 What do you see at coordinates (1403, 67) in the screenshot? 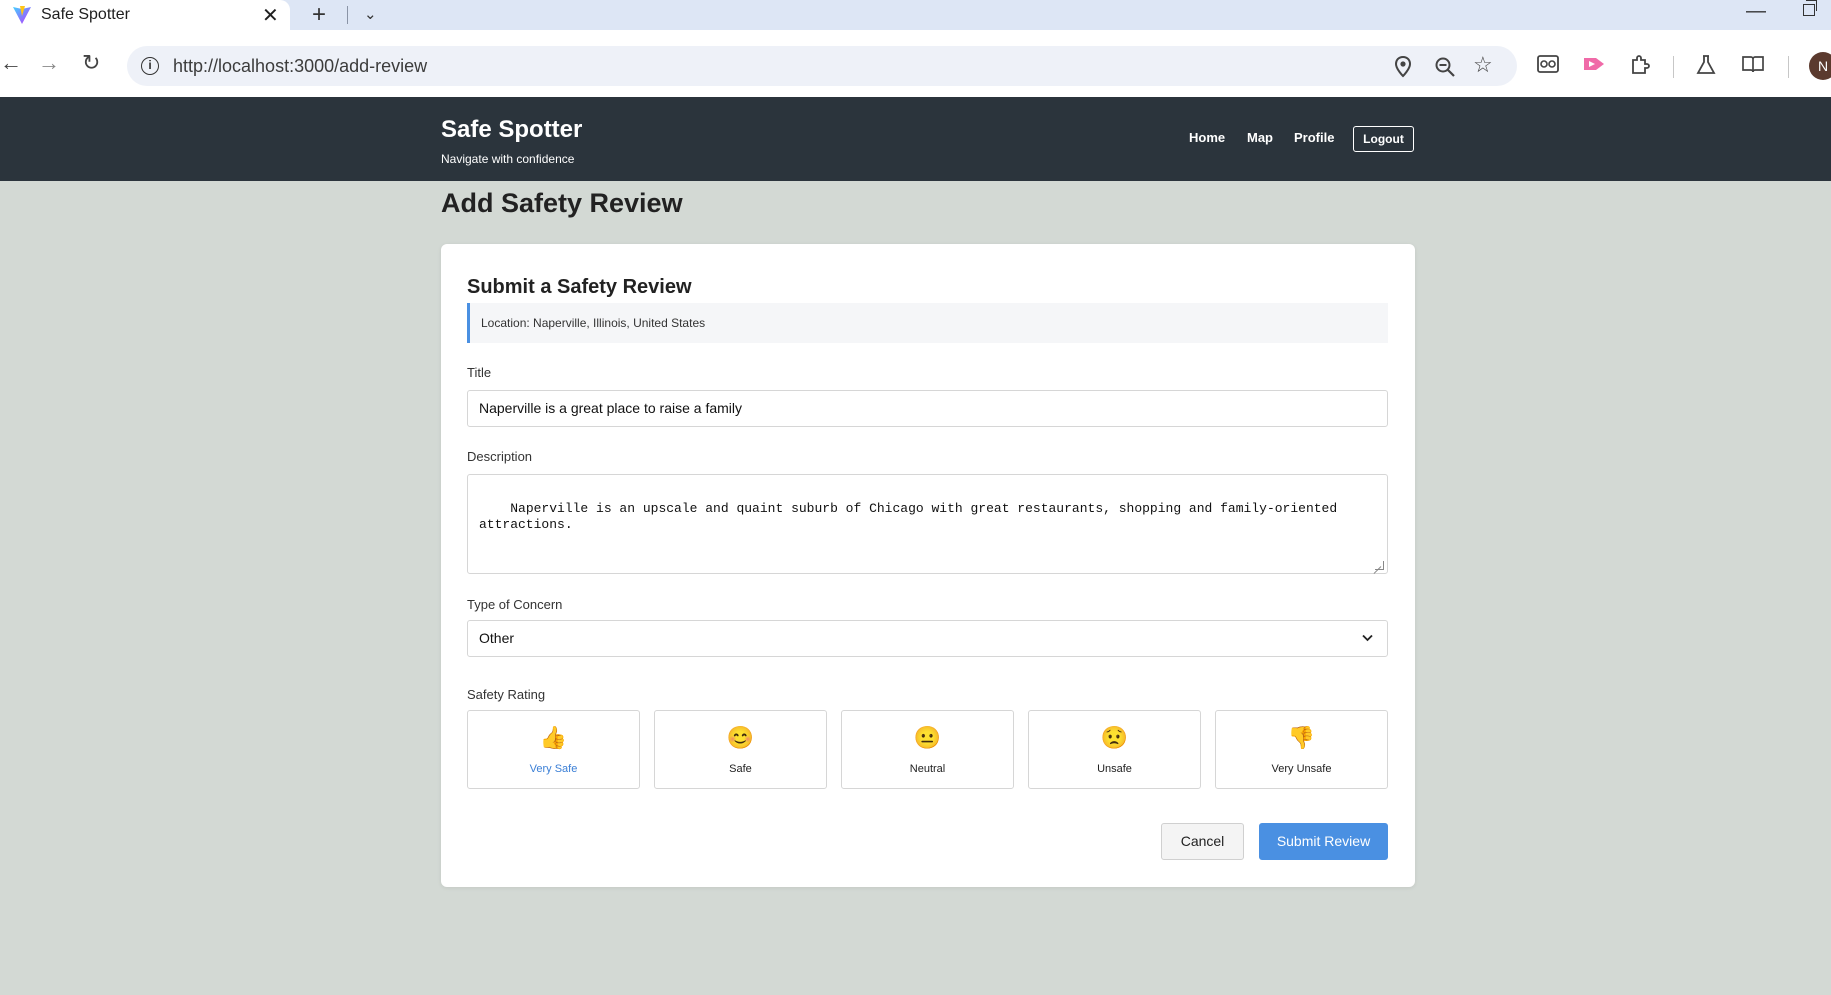
I see `location-pin-icon` at bounding box center [1403, 67].